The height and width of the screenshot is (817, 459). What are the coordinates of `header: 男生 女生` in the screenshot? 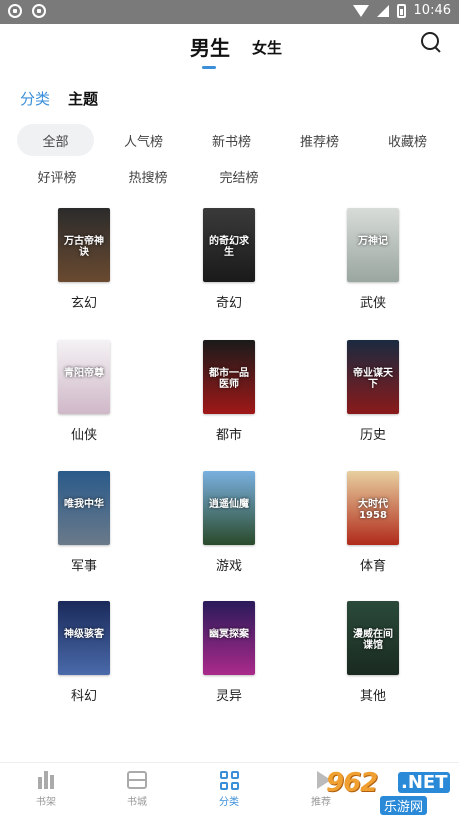 It's located at (229, 47).